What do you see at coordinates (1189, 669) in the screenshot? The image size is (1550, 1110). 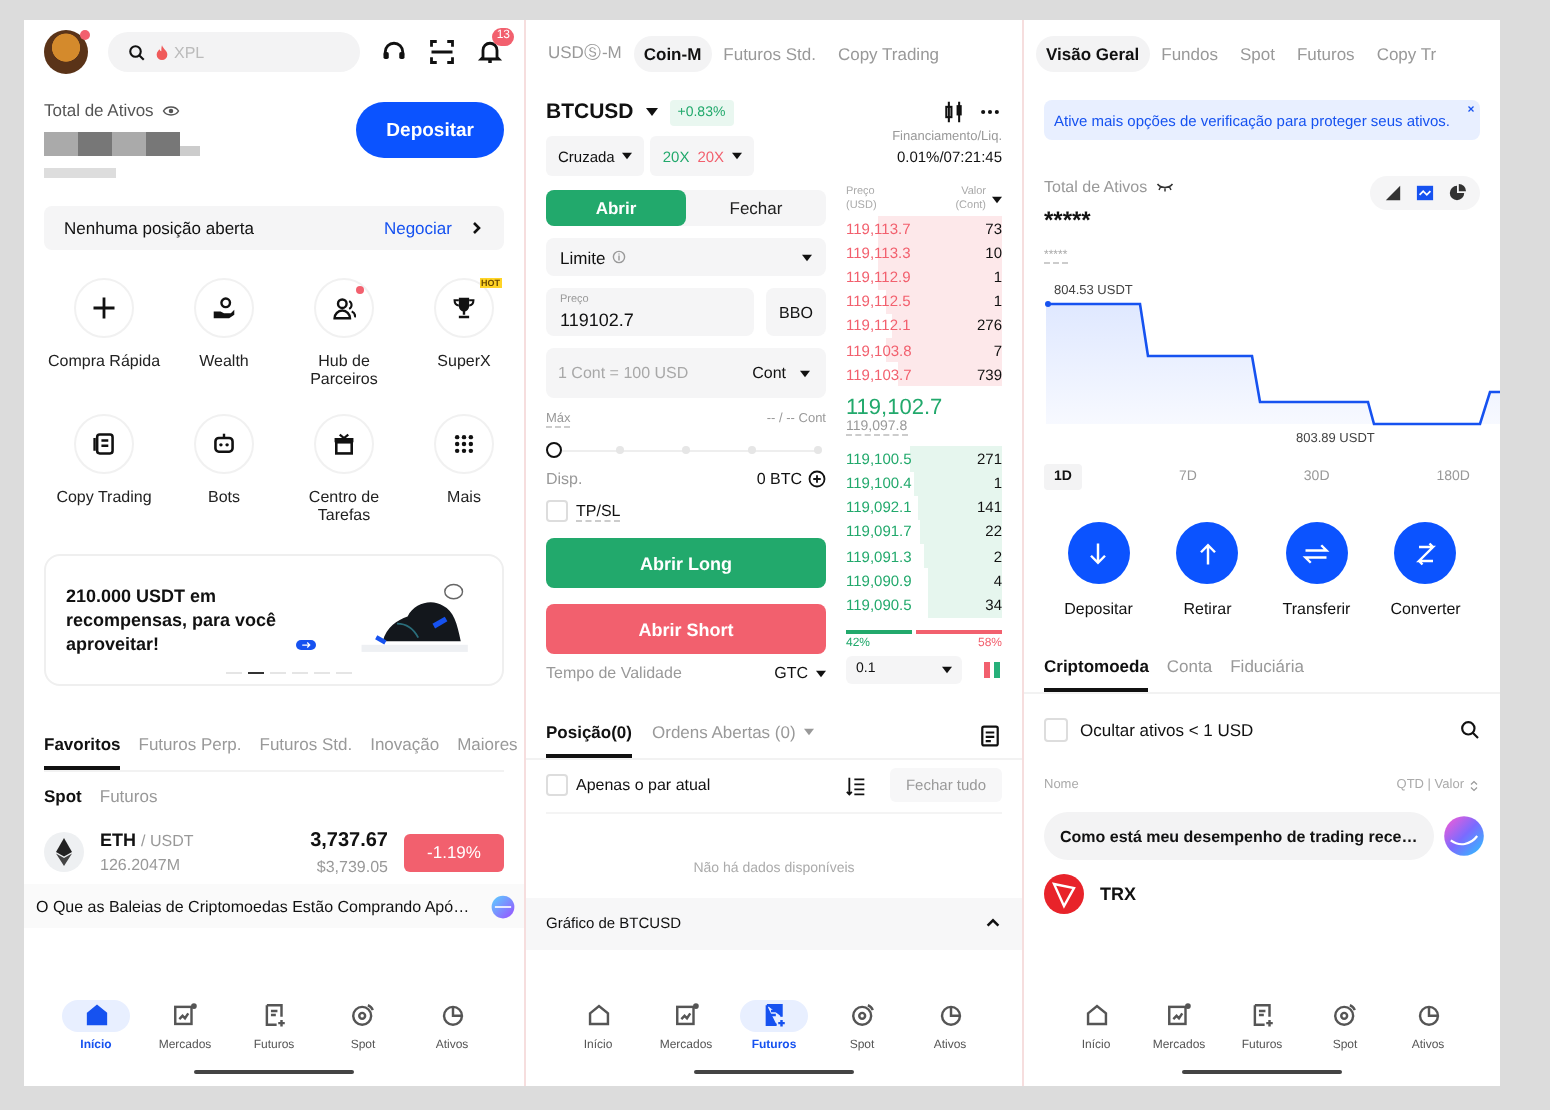 I see `asset-type-tab: Conta` at bounding box center [1189, 669].